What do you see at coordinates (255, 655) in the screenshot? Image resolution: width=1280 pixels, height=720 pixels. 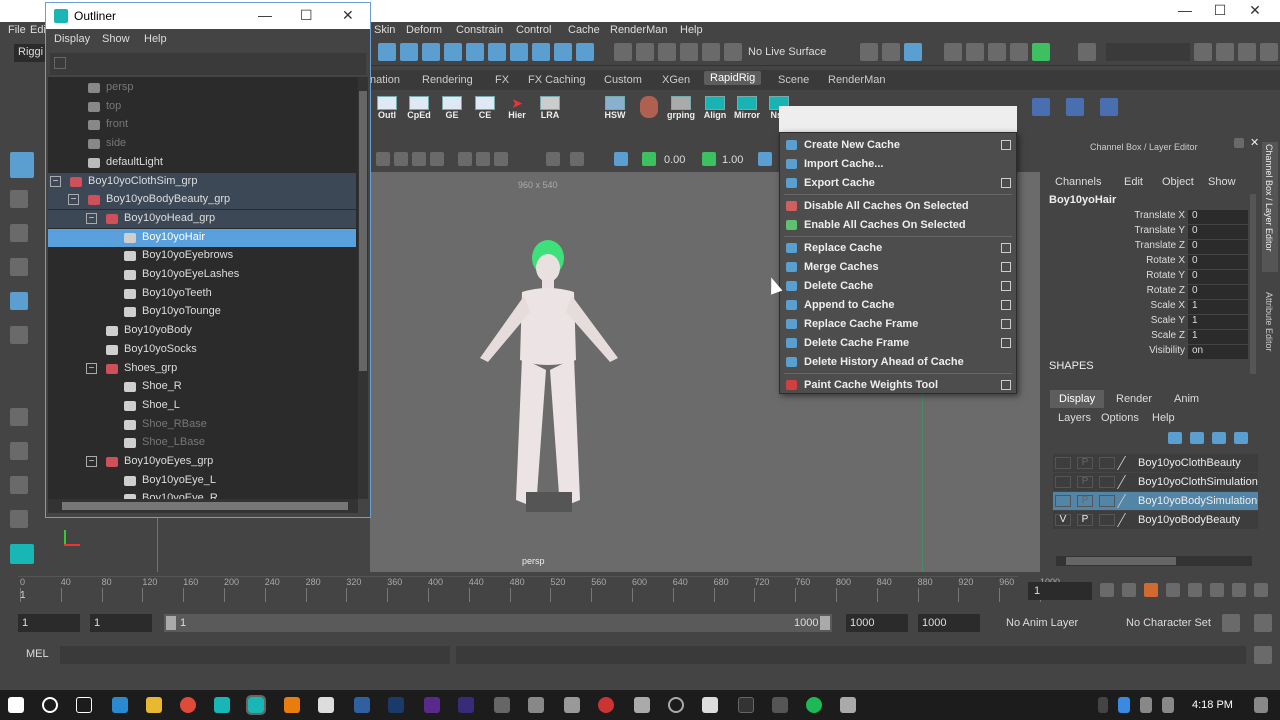 I see `mel-input` at bounding box center [255, 655].